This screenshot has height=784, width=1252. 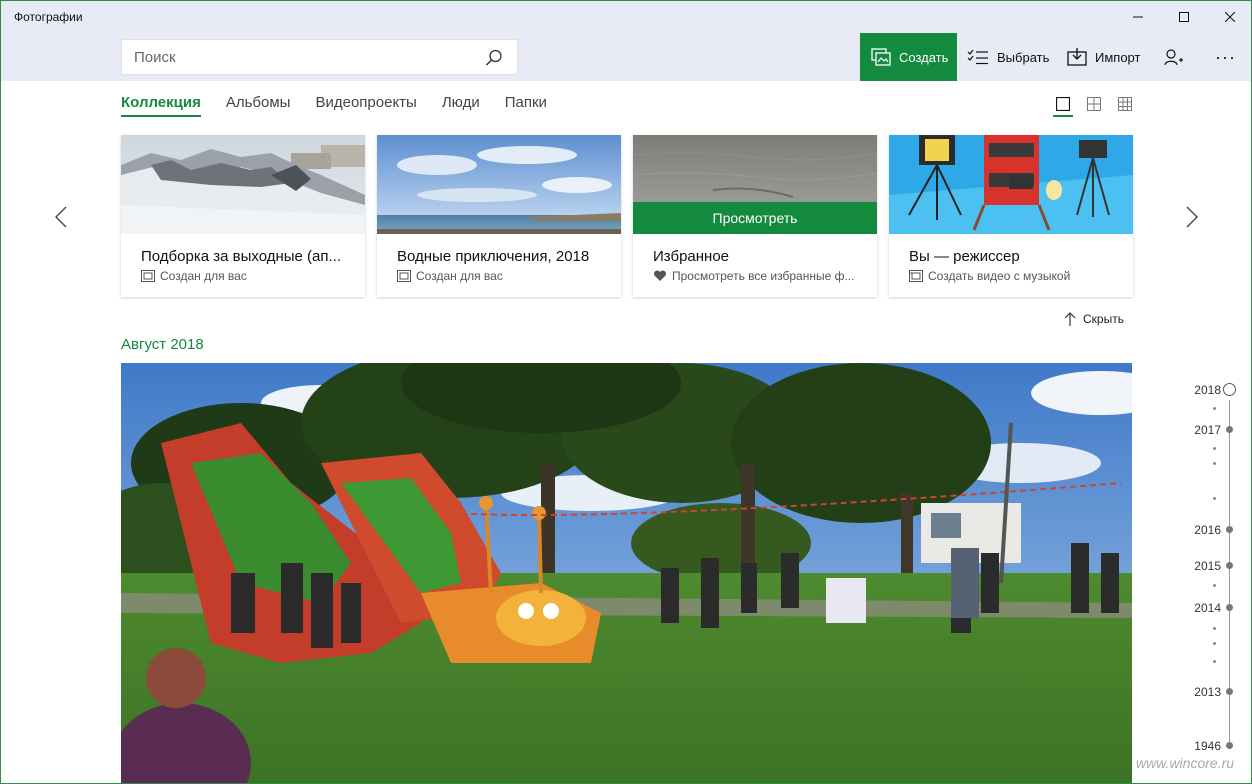 I want to click on create-icon, so click(x=881, y=57).